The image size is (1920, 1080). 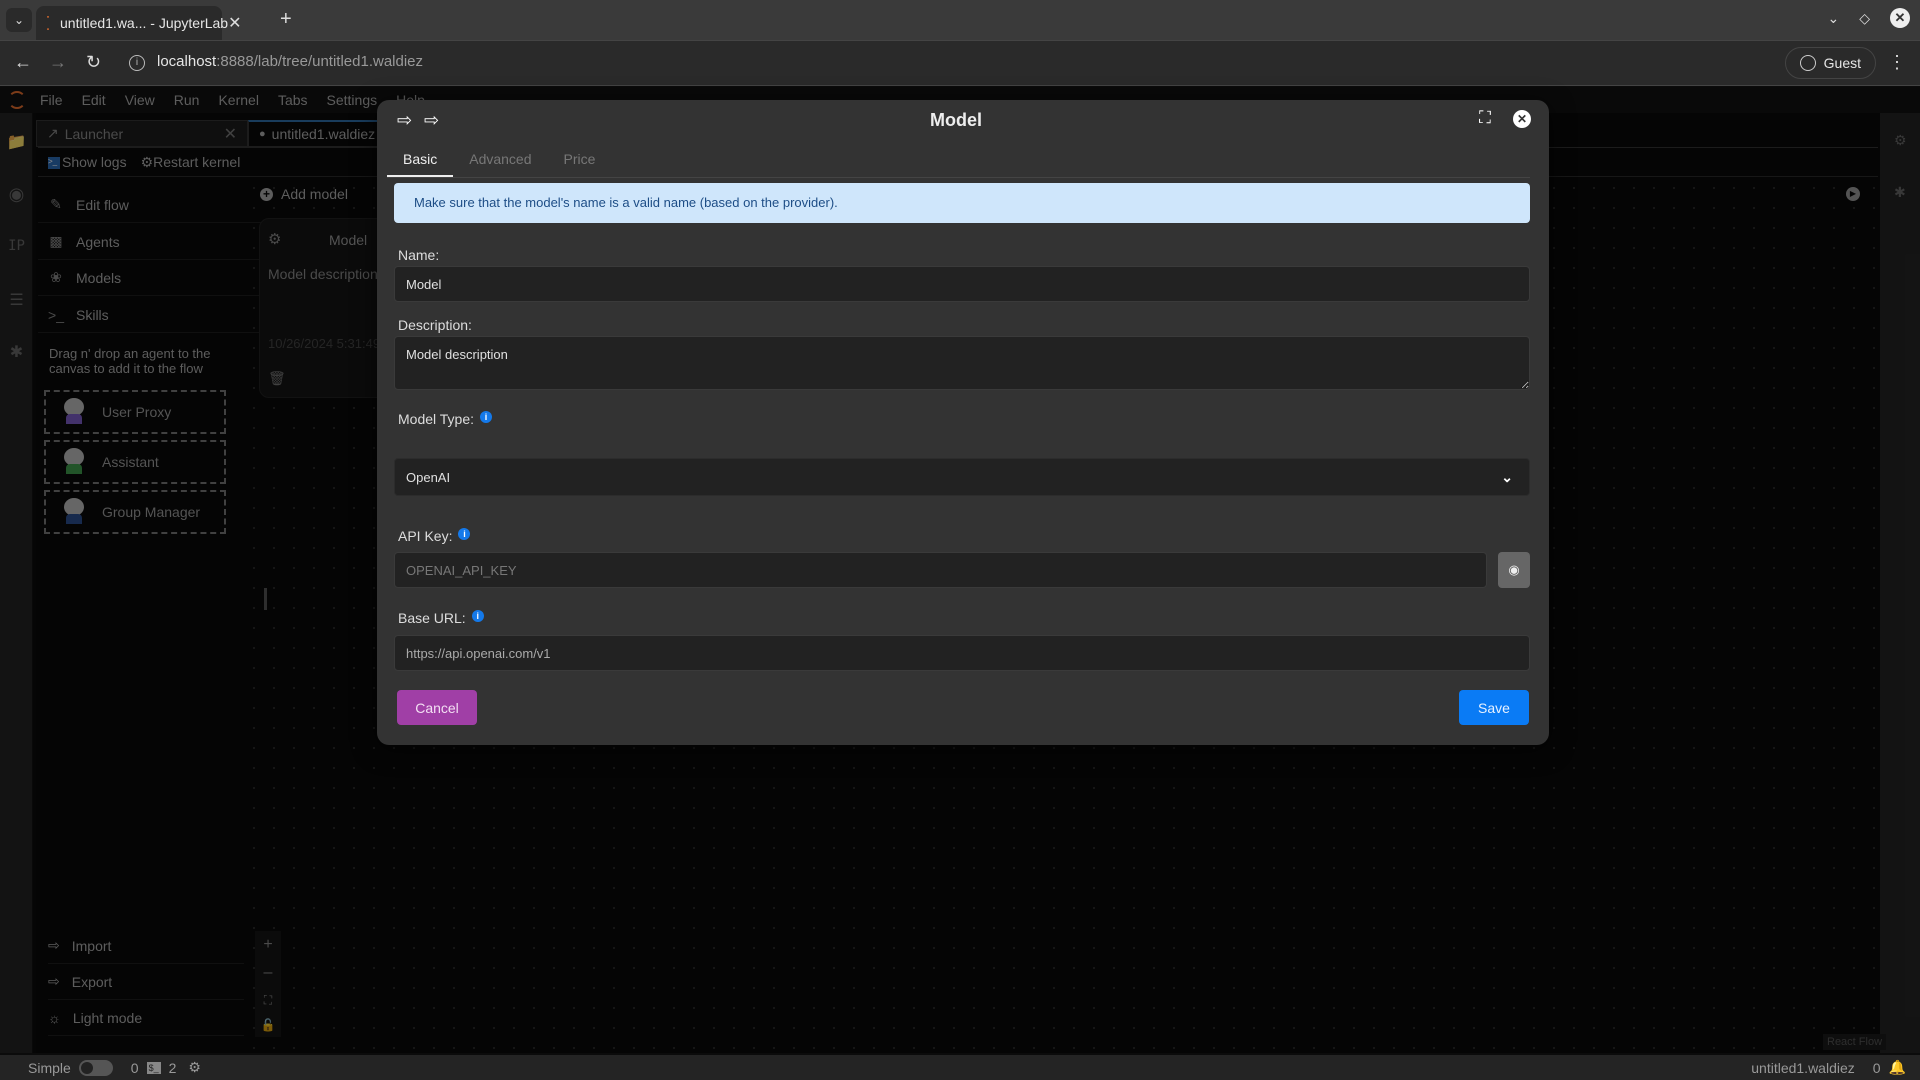 I want to click on profile-avatar-icon, so click(x=1807, y=63).